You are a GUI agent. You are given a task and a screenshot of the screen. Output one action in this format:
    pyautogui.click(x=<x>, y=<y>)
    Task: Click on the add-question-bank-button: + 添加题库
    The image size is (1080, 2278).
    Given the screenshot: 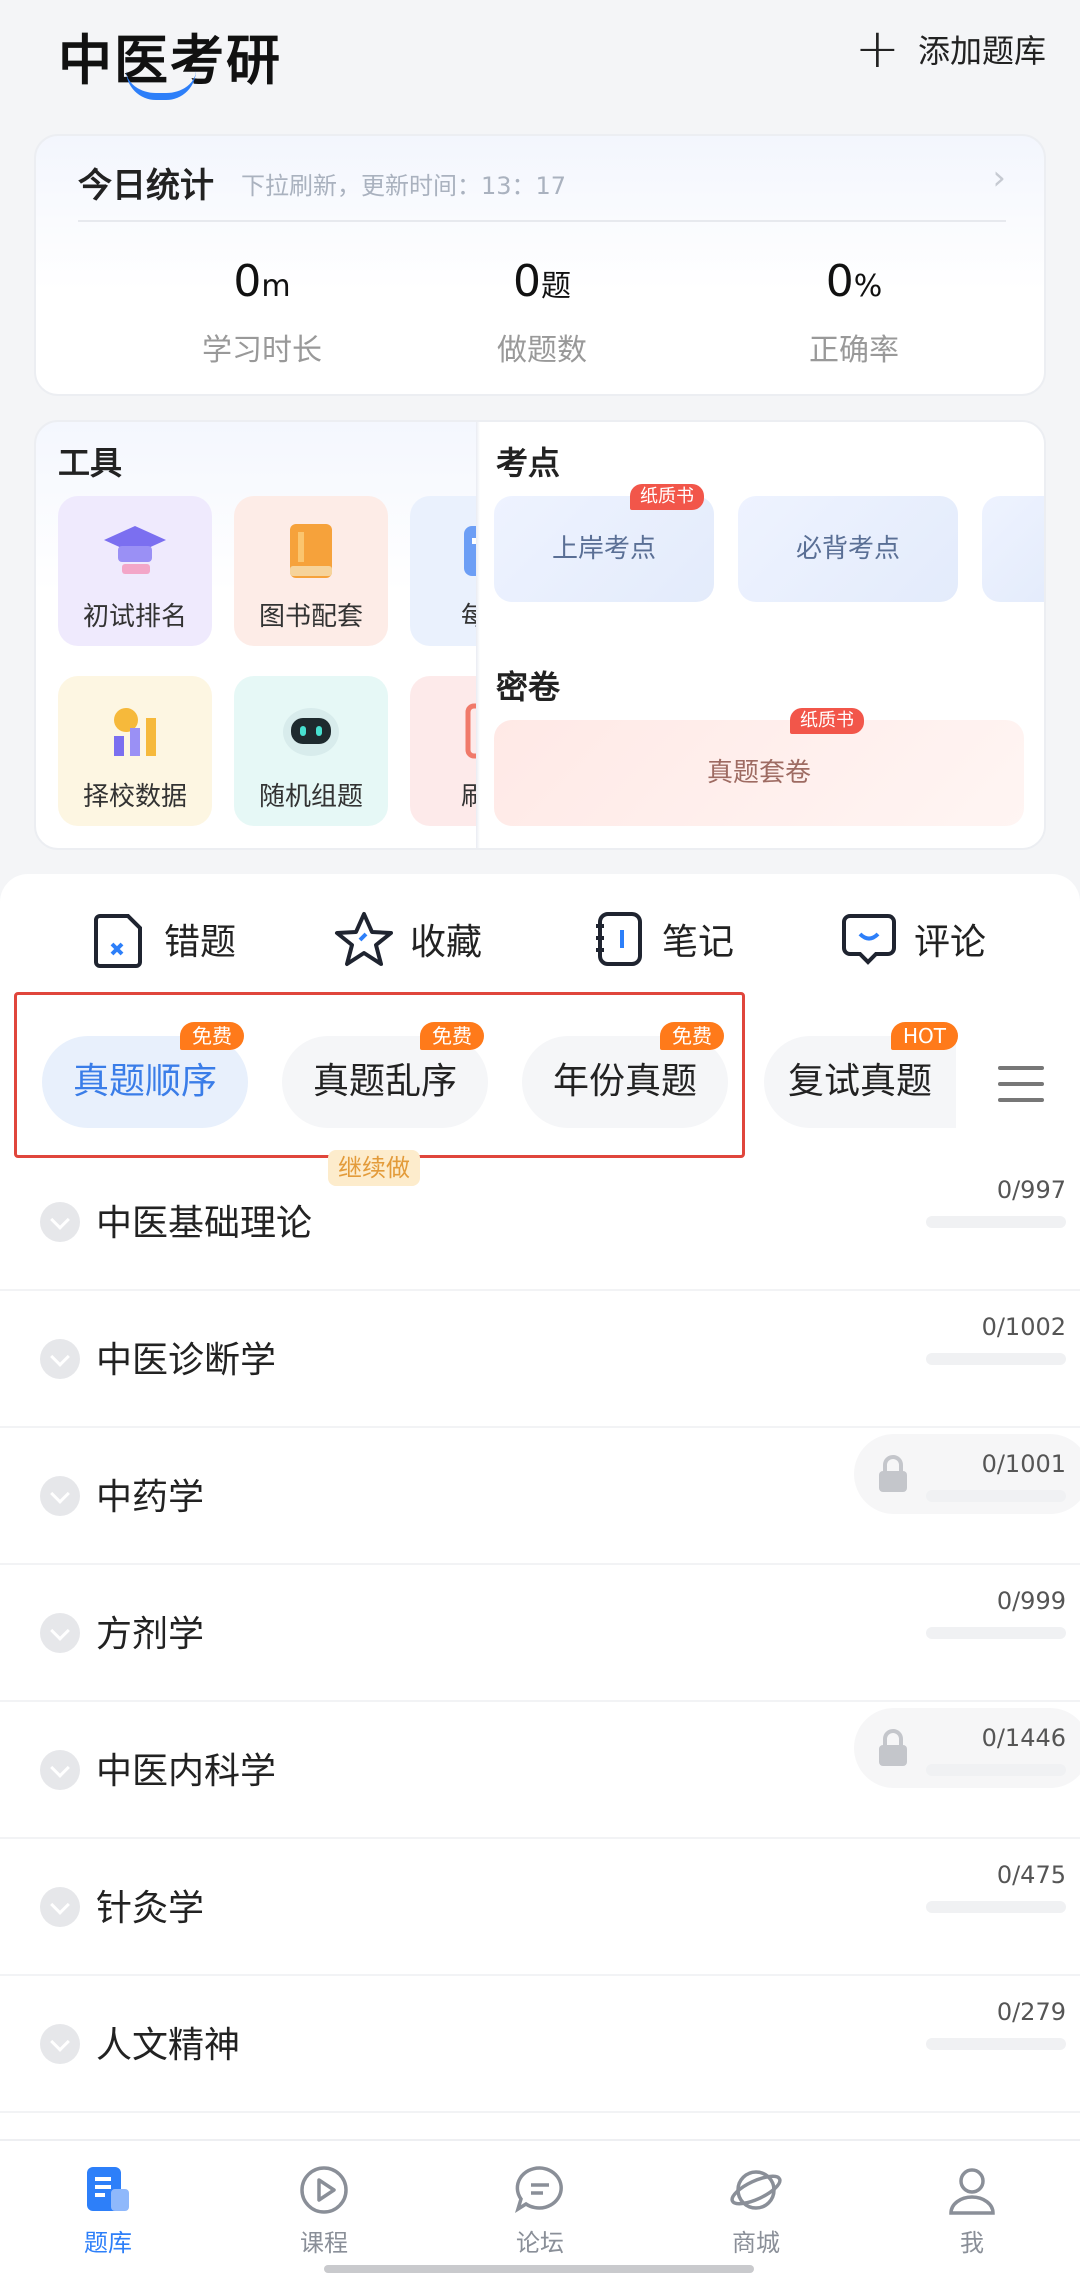 What is the action you would take?
    pyautogui.click(x=950, y=49)
    